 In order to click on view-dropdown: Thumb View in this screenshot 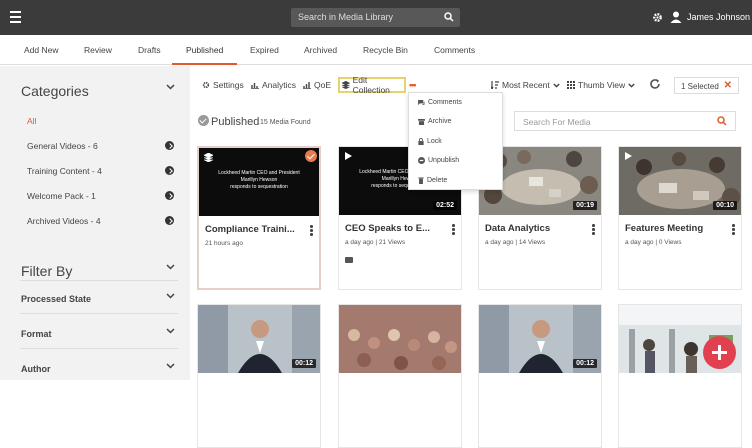, I will do `click(601, 85)`.